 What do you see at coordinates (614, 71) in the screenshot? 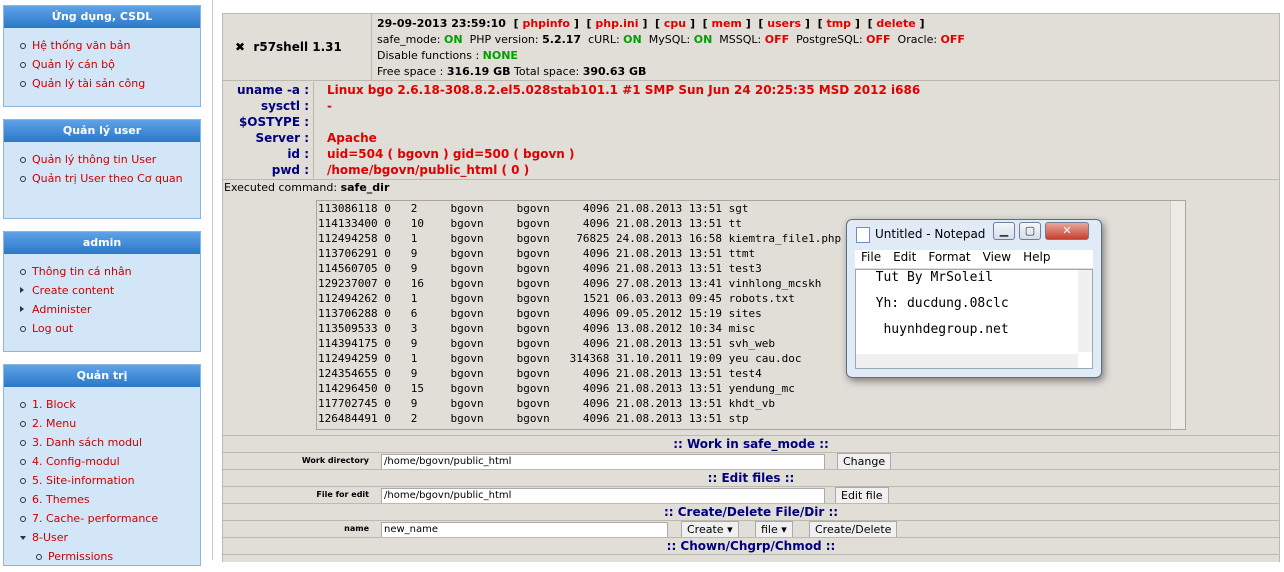
I see `total-value: 390.63 GB` at bounding box center [614, 71].